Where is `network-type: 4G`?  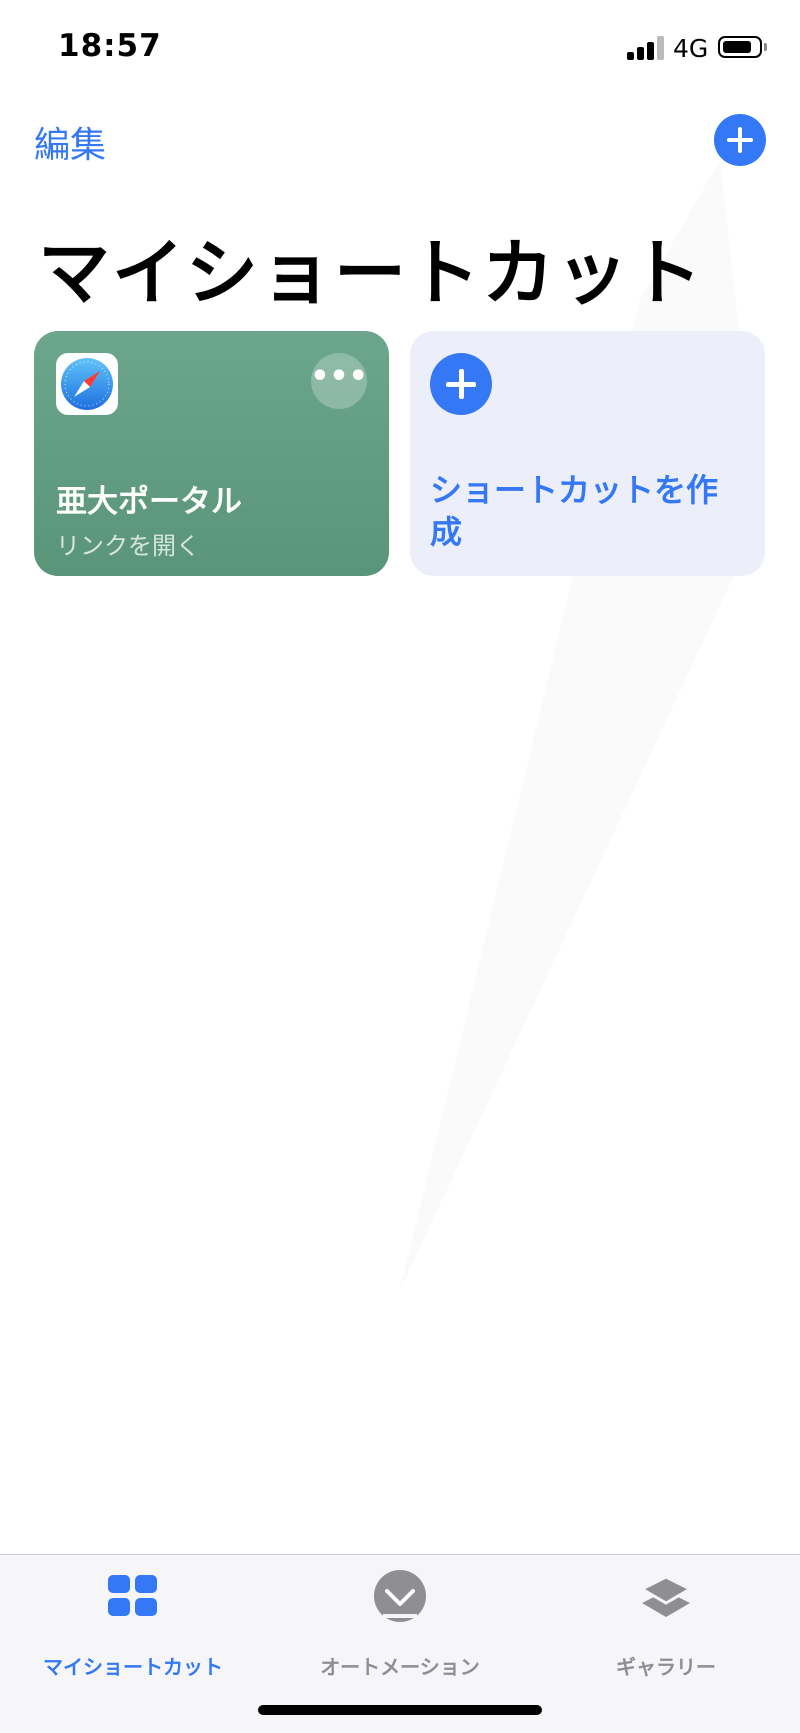
network-type: 4G is located at coordinates (691, 48).